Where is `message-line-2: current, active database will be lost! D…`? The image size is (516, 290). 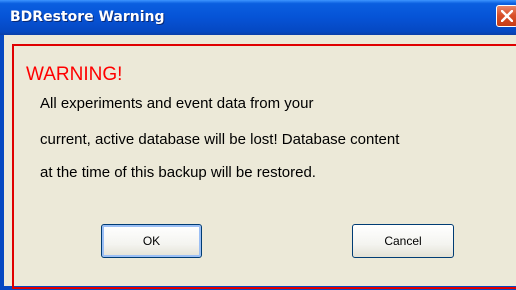 message-line-2: current, active database will be lost! D… is located at coordinates (220, 139).